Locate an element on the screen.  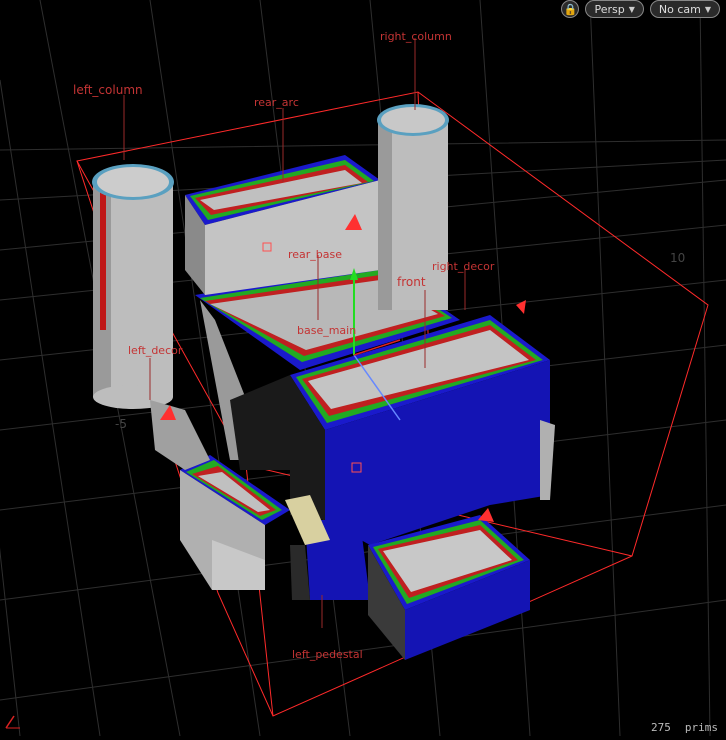
label-rear-base: rear_base is located at coordinates (315, 254).